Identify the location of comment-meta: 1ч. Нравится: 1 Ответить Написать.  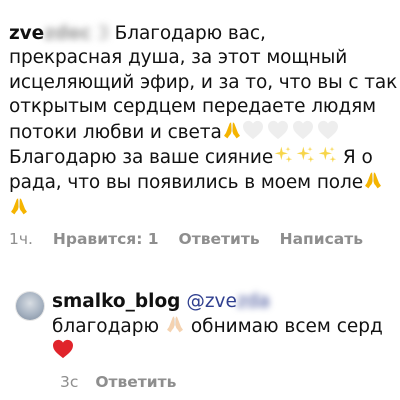
(186, 239).